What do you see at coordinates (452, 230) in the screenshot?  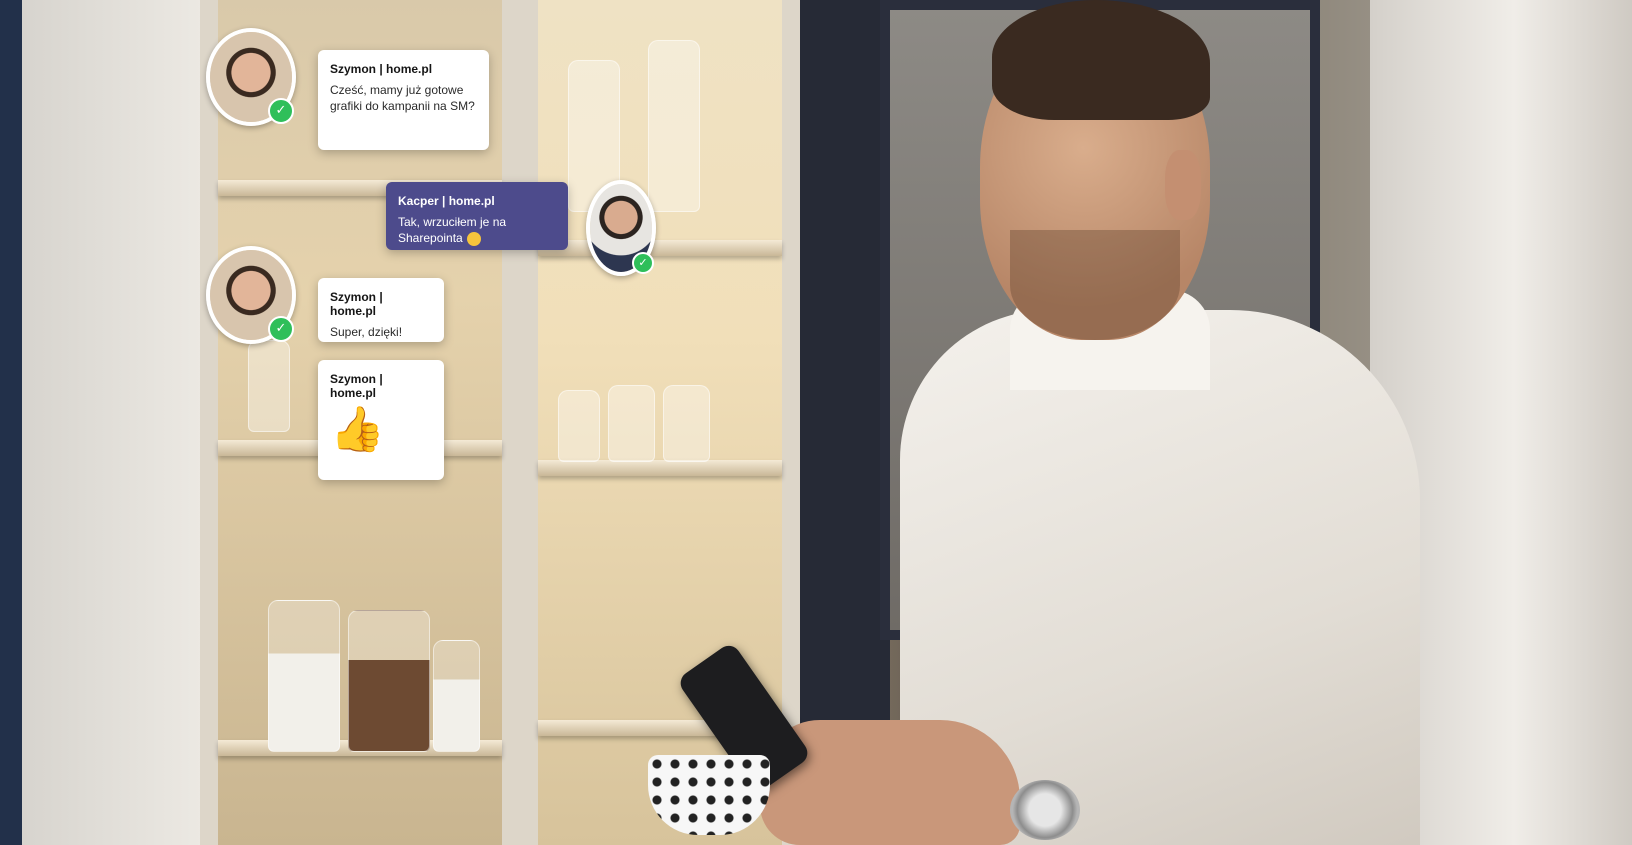 I see `message-text-content: Tak, wrzuciłem je na Sharepointa` at bounding box center [452, 230].